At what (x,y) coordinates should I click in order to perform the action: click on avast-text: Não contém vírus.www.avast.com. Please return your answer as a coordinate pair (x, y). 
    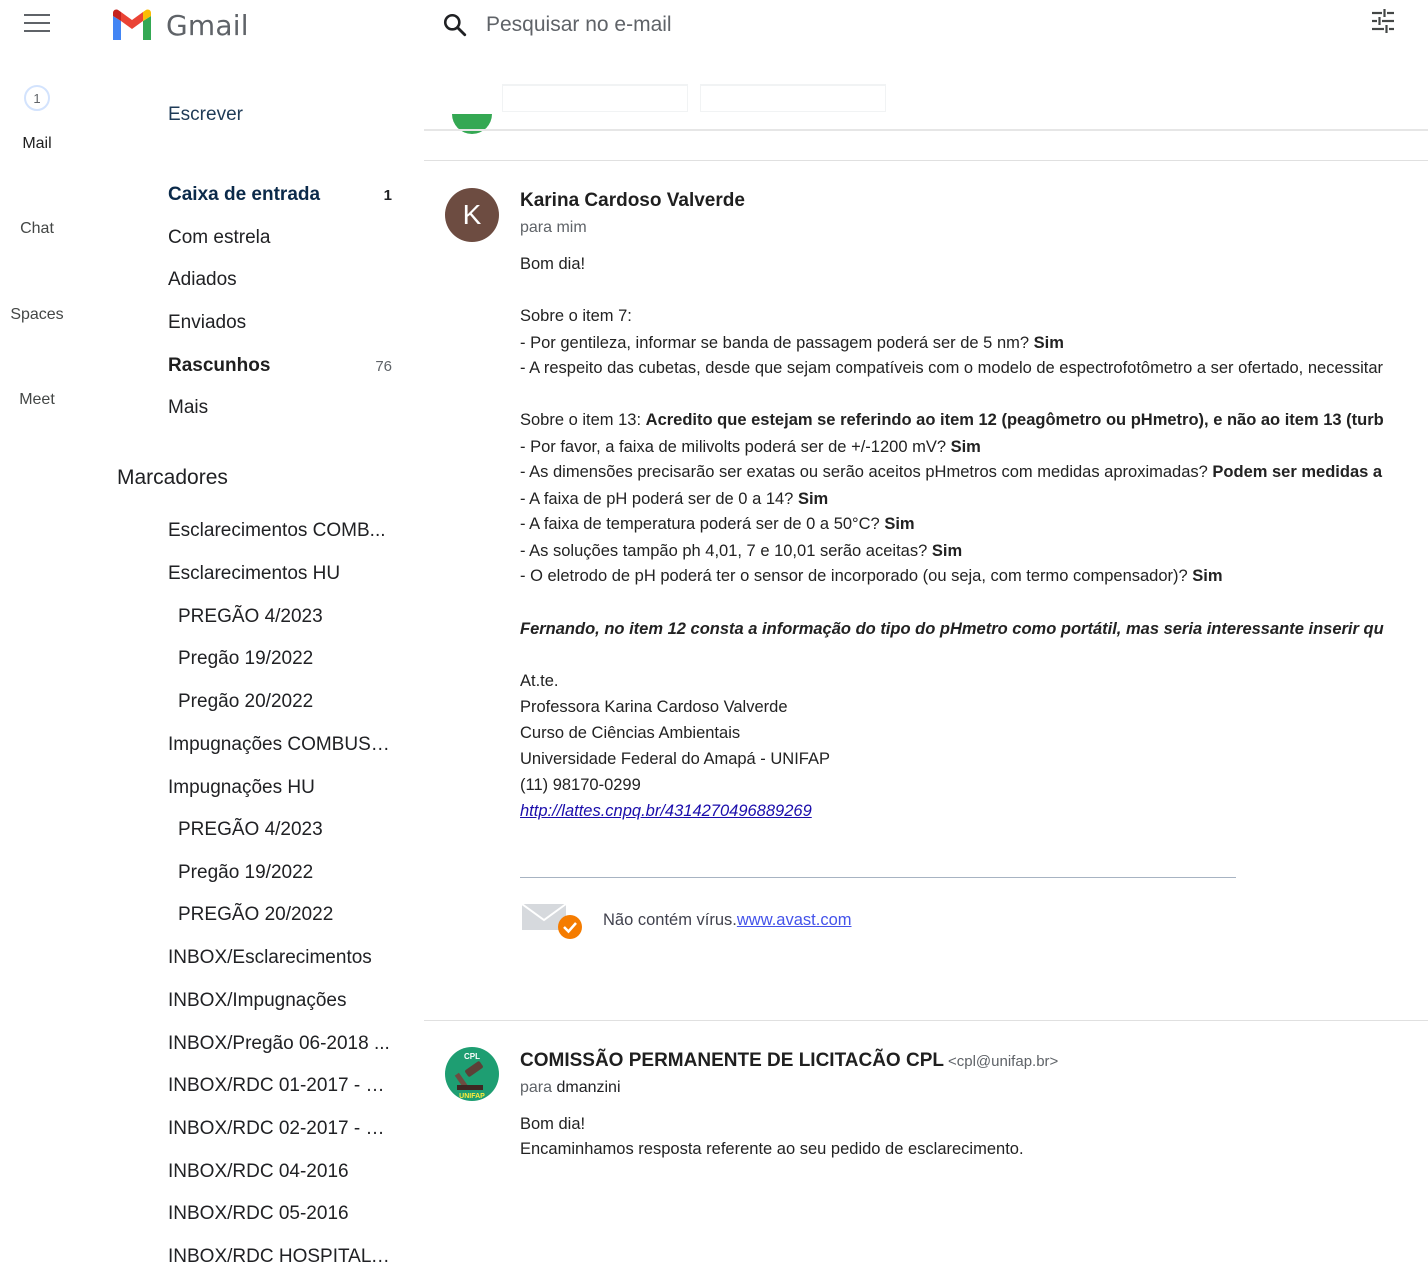
    Looking at the image, I should click on (727, 920).